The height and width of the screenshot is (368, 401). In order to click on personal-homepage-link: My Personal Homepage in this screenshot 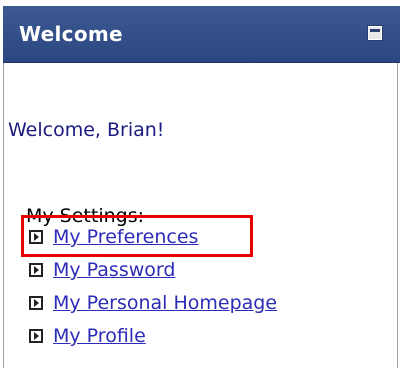, I will do `click(165, 303)`.